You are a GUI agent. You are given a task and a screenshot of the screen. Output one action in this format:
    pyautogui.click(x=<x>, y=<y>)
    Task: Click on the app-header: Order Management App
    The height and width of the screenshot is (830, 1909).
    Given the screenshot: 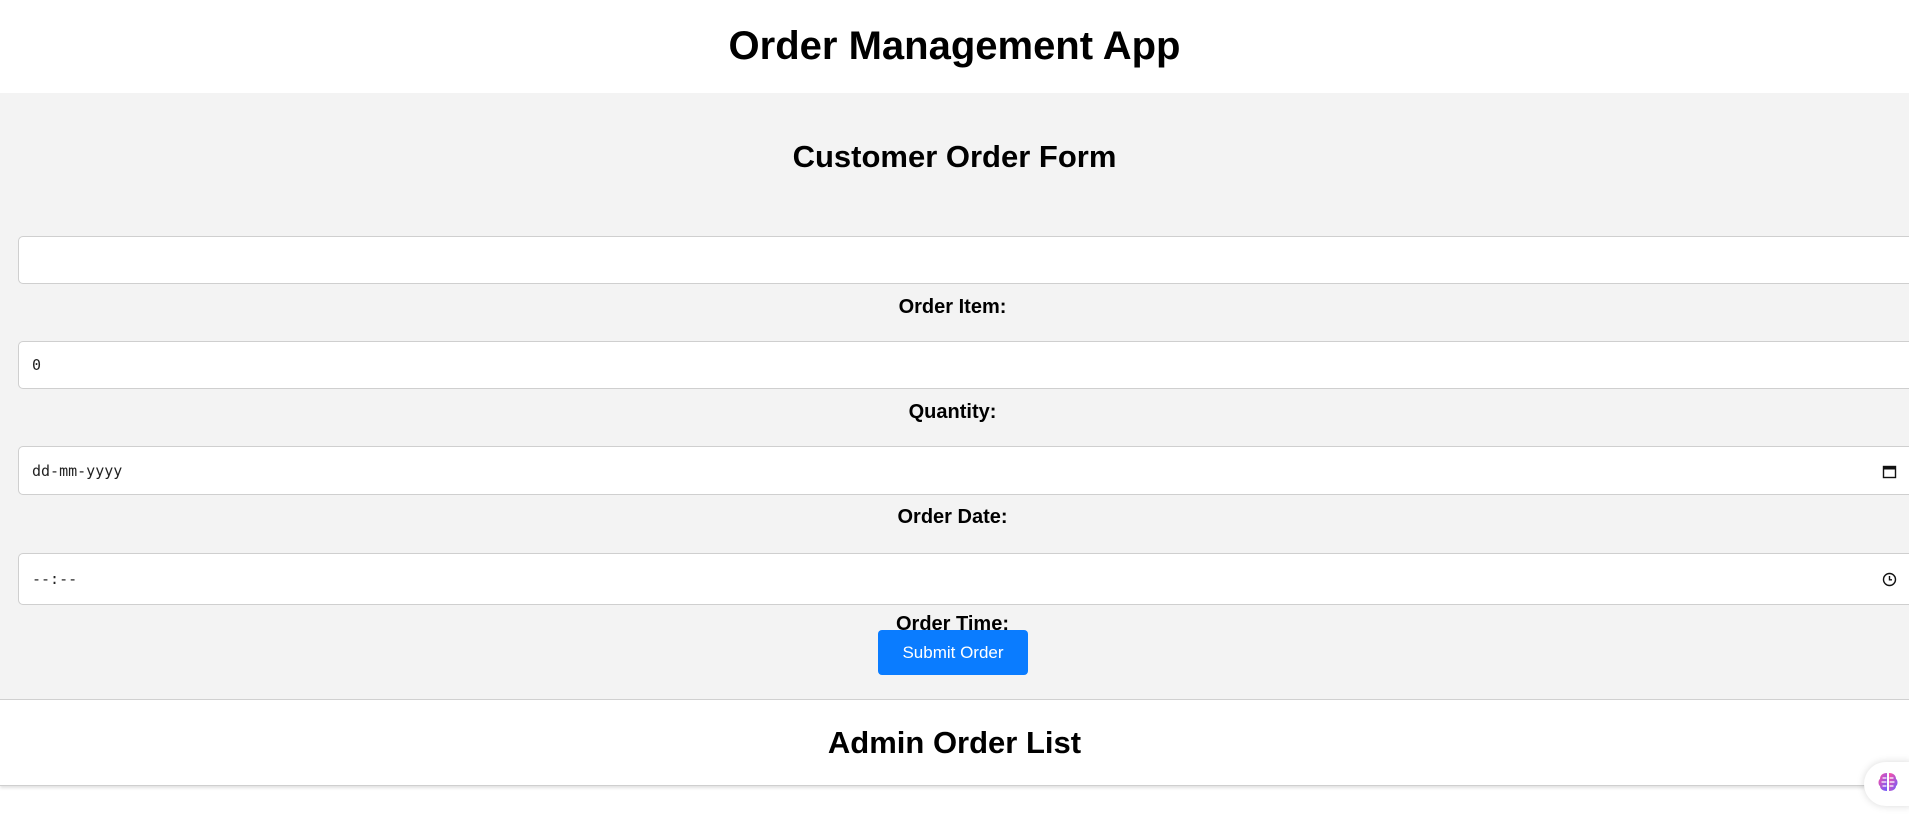 What is the action you would take?
    pyautogui.click(x=954, y=46)
    